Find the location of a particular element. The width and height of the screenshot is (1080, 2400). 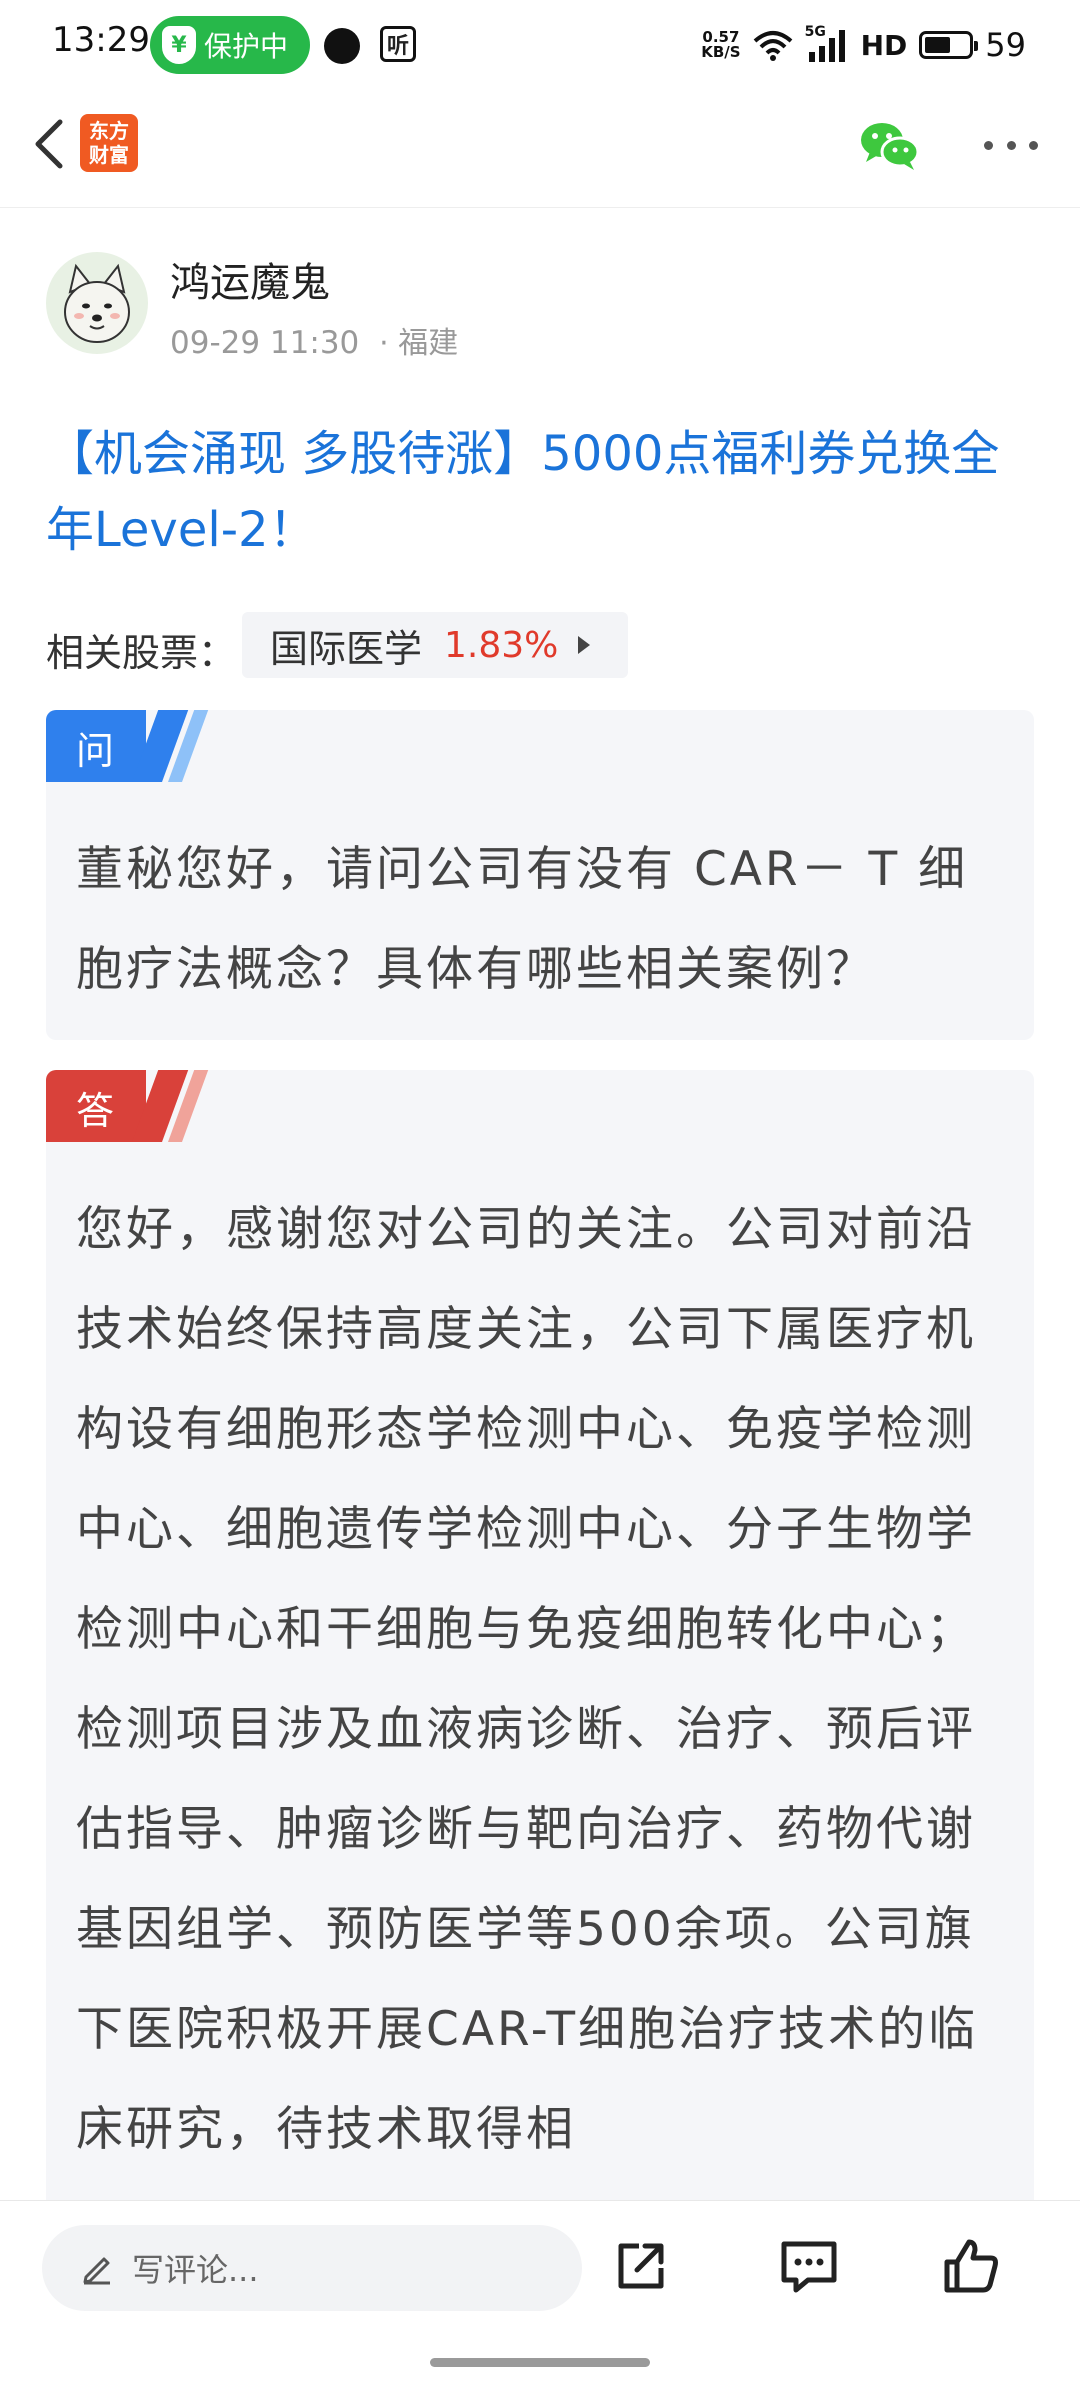

protection-badge: ¥ 保护中 is located at coordinates (230, 45).